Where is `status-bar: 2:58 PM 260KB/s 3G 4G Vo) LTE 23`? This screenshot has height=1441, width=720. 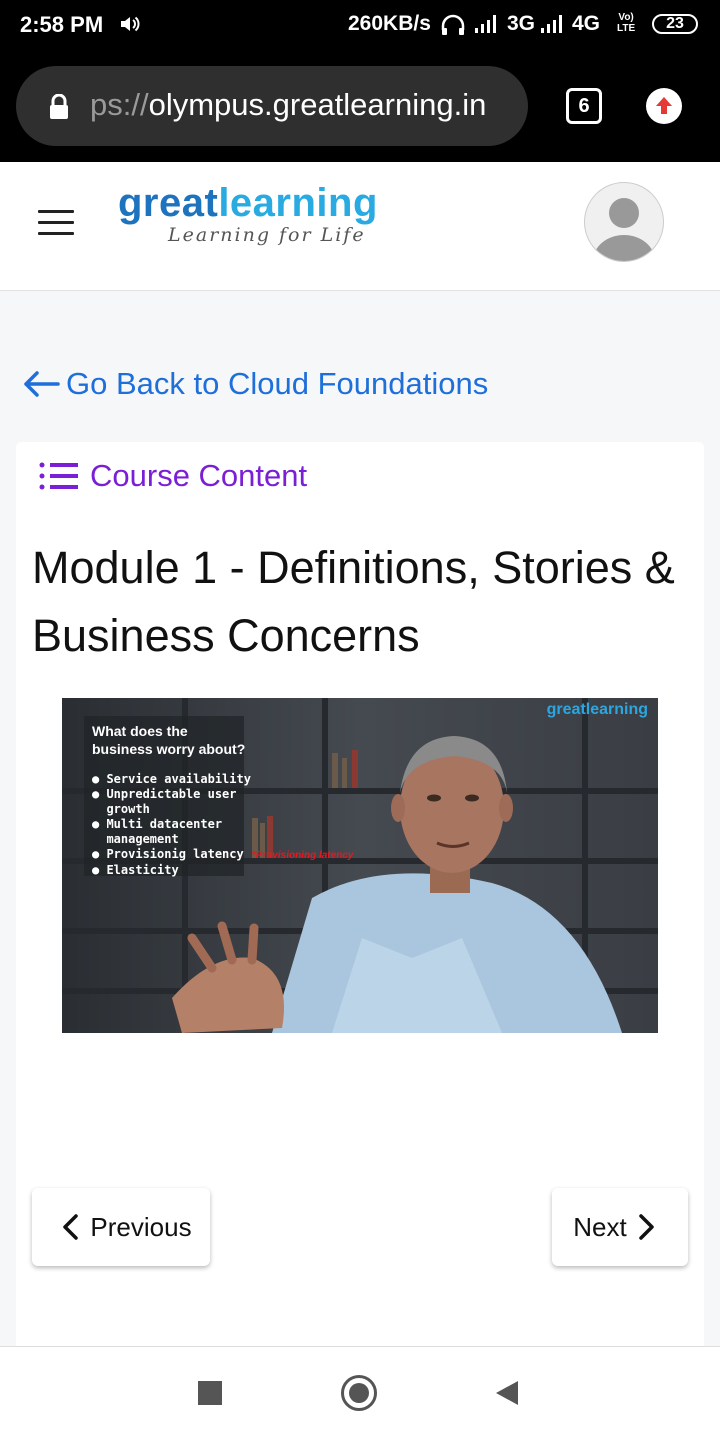 status-bar: 2:58 PM 260KB/s 3G 4G Vo) LTE 23 is located at coordinates (360, 26).